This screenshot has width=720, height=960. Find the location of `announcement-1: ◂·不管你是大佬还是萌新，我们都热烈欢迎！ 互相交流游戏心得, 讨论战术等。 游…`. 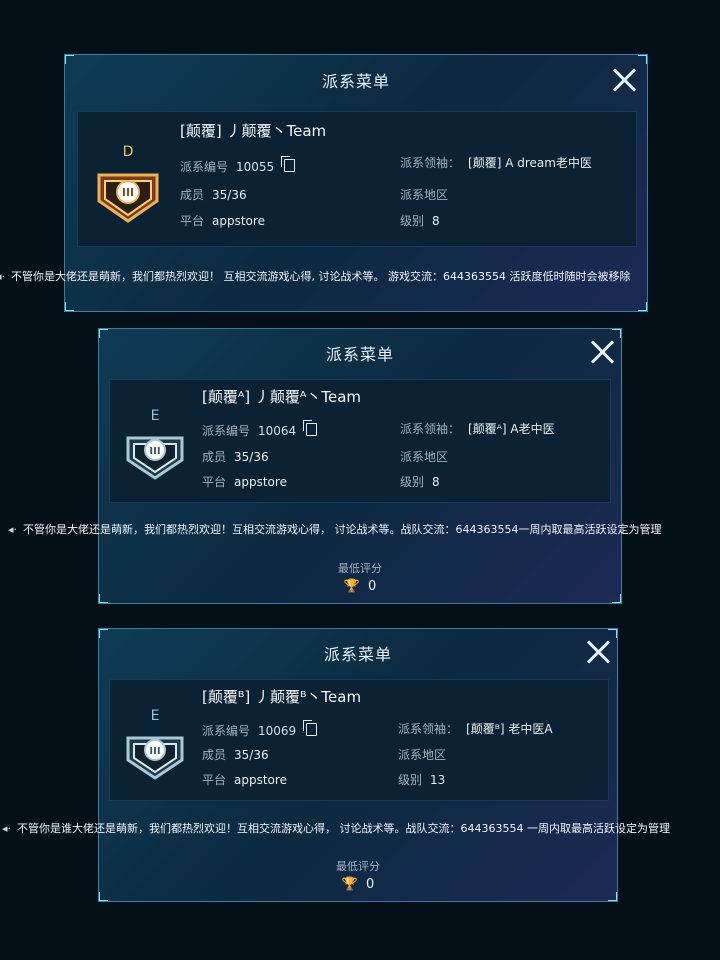

announcement-1: ◂·不管你是大佬还是萌新，我们都热烈欢迎！ 互相交流游戏心得, 讨论战术等。 游… is located at coordinates (360, 276).